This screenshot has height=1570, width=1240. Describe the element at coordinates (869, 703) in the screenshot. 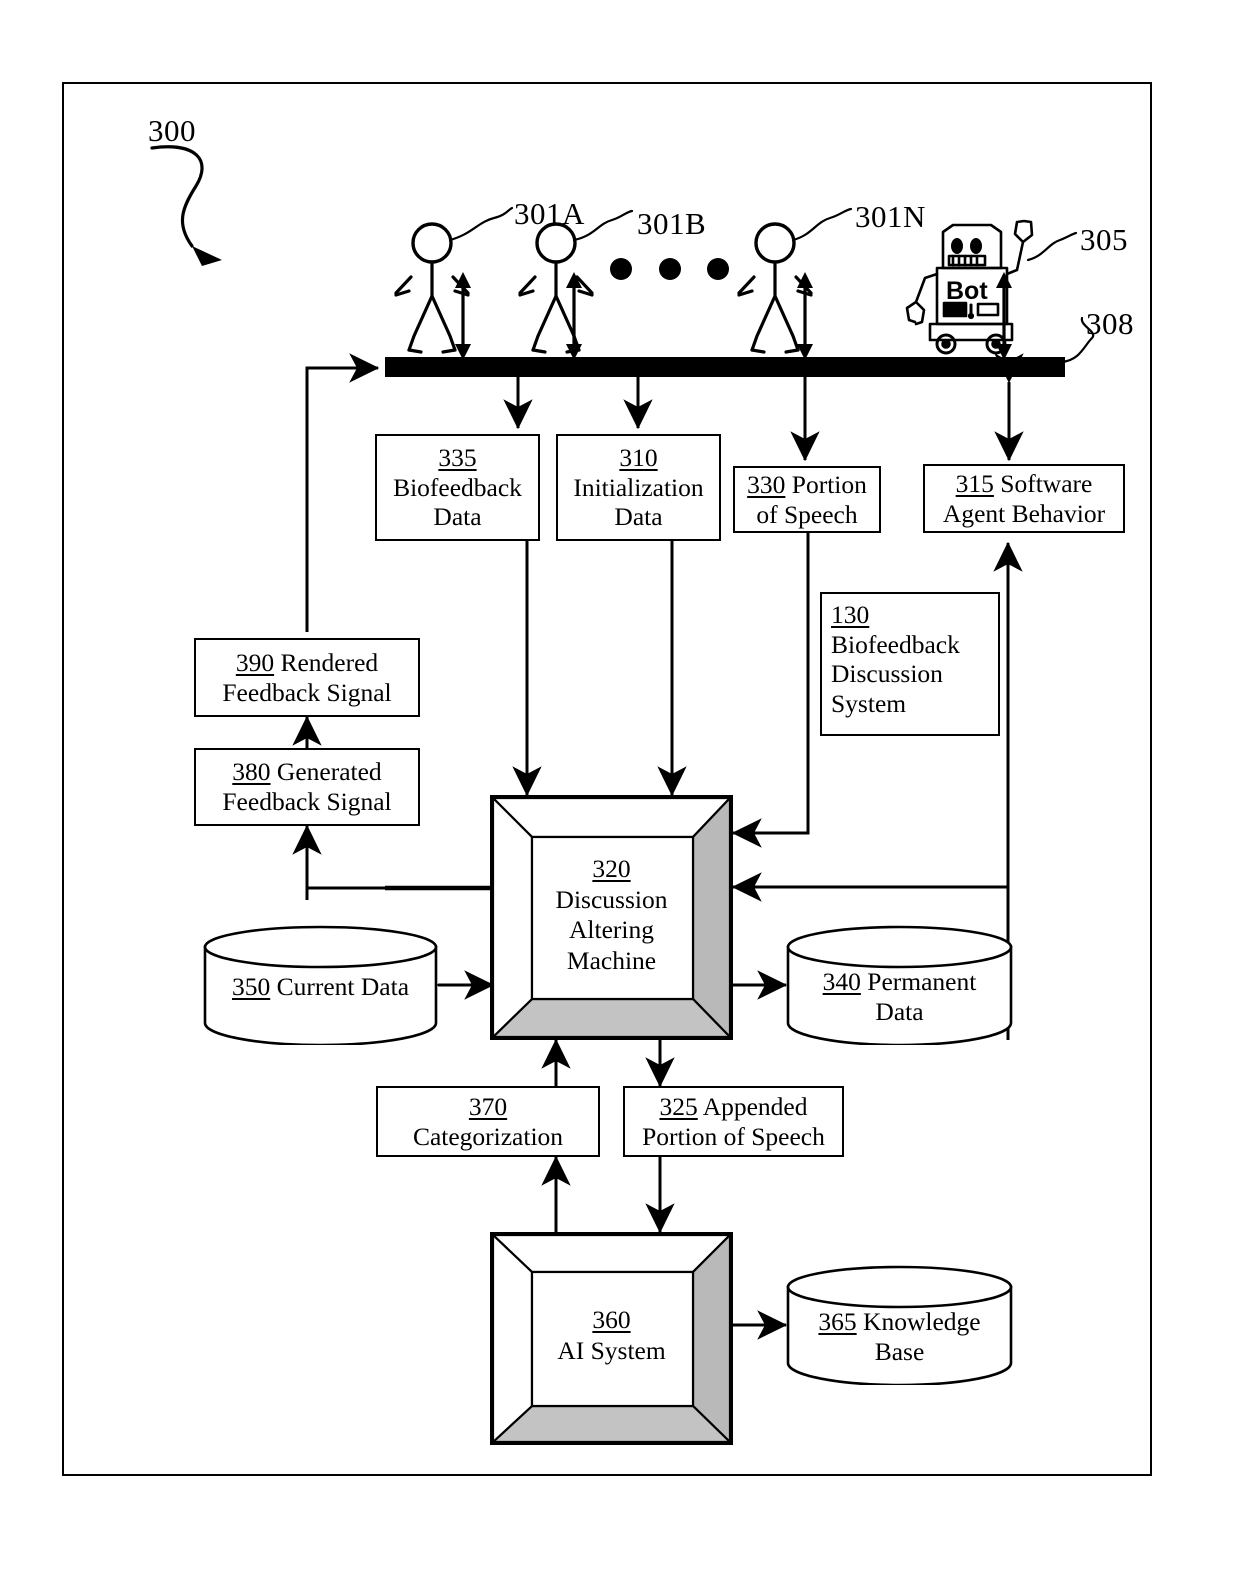

I see `box-130-line3: System` at that location.